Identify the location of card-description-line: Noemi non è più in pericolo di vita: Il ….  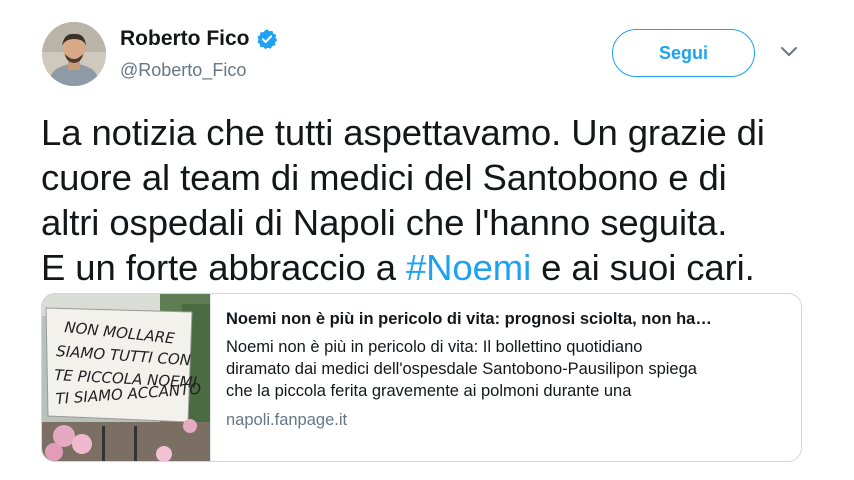
(434, 347).